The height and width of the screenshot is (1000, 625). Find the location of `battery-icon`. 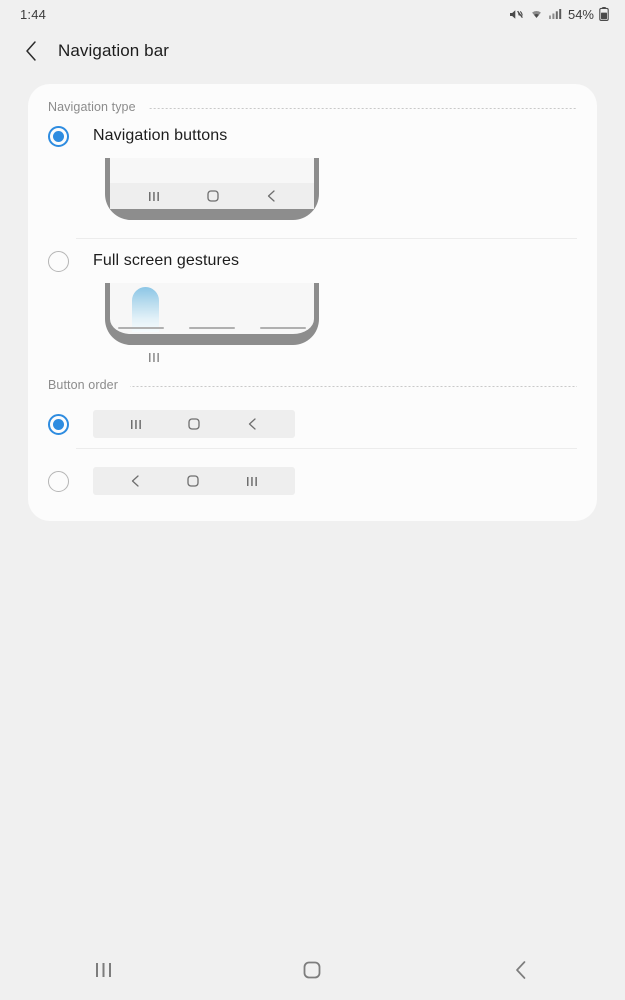

battery-icon is located at coordinates (604, 14).